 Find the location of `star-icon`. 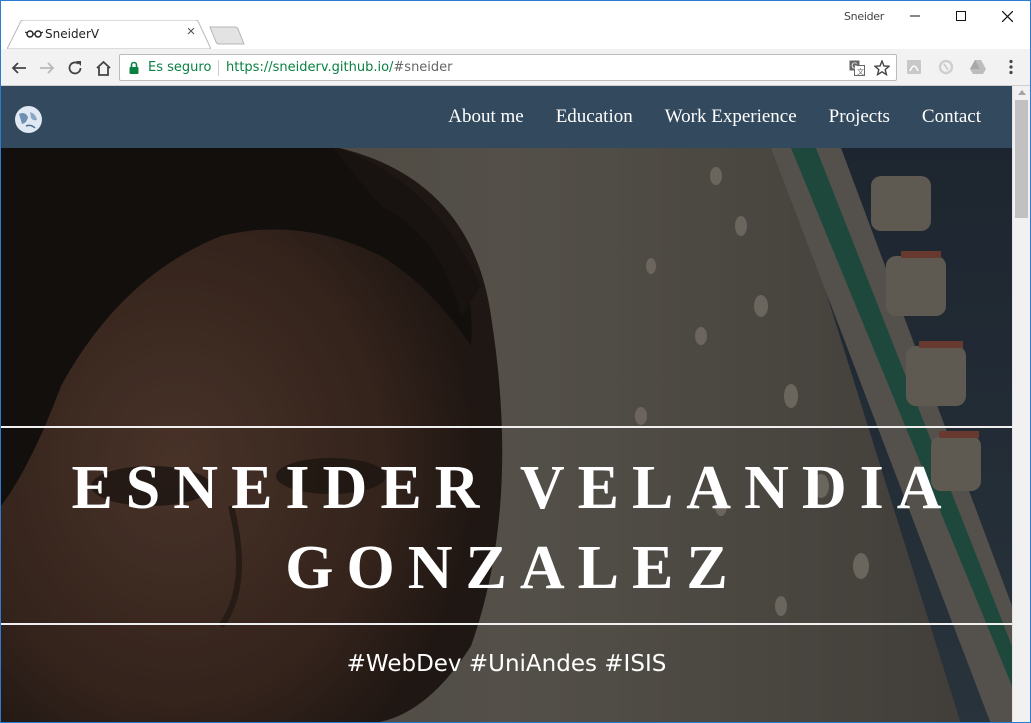

star-icon is located at coordinates (882, 68).